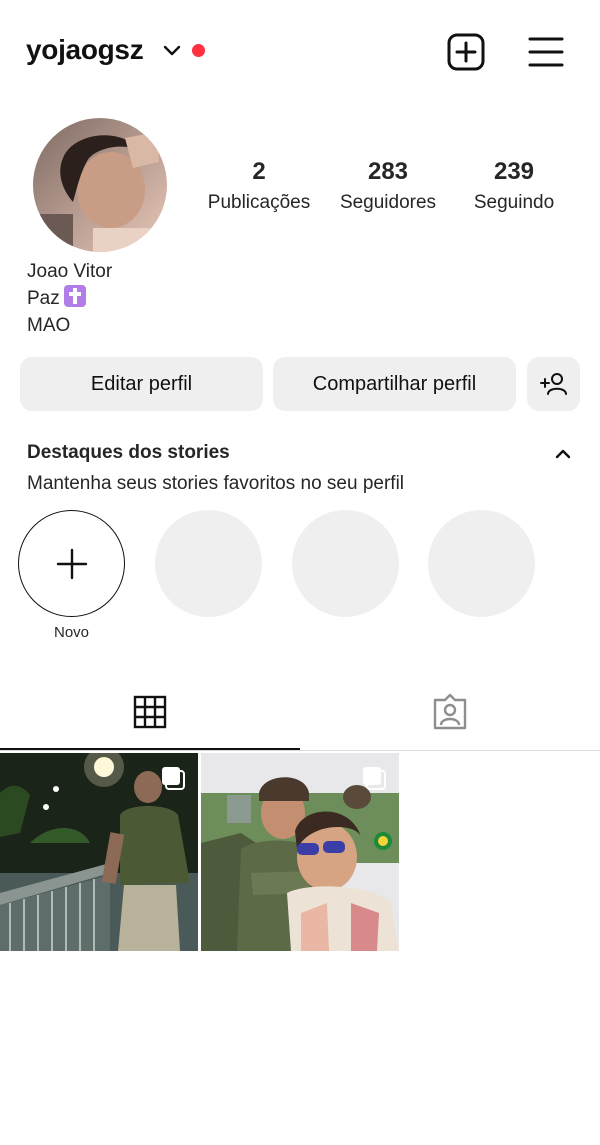 This screenshot has height=1145, width=600. What do you see at coordinates (514, 187) in the screenshot?
I see `following-stat: 239 Seguindo` at bounding box center [514, 187].